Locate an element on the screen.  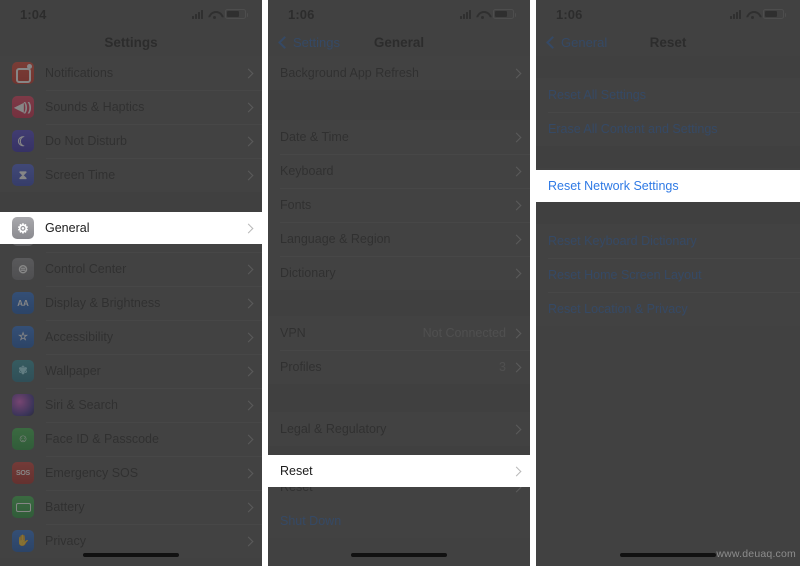
row-label: Profiles is located at coordinates (301, 367).